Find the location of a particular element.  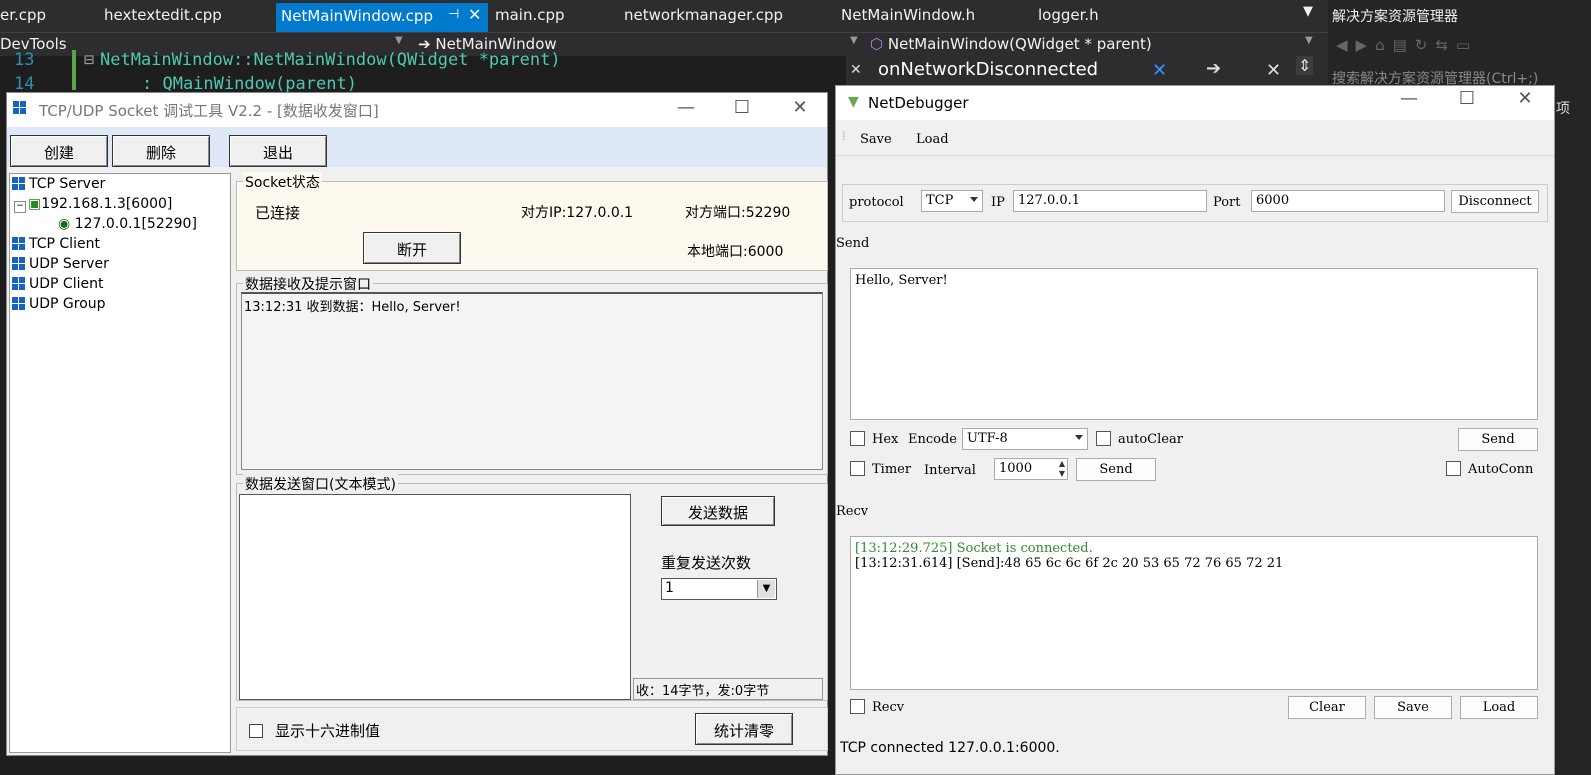

app-icon is located at coordinates (19, 107).